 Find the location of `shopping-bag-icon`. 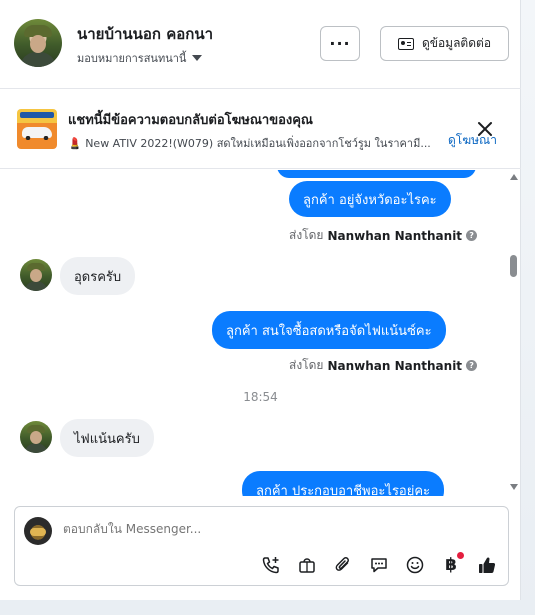

shopping-bag-icon is located at coordinates (307, 565).